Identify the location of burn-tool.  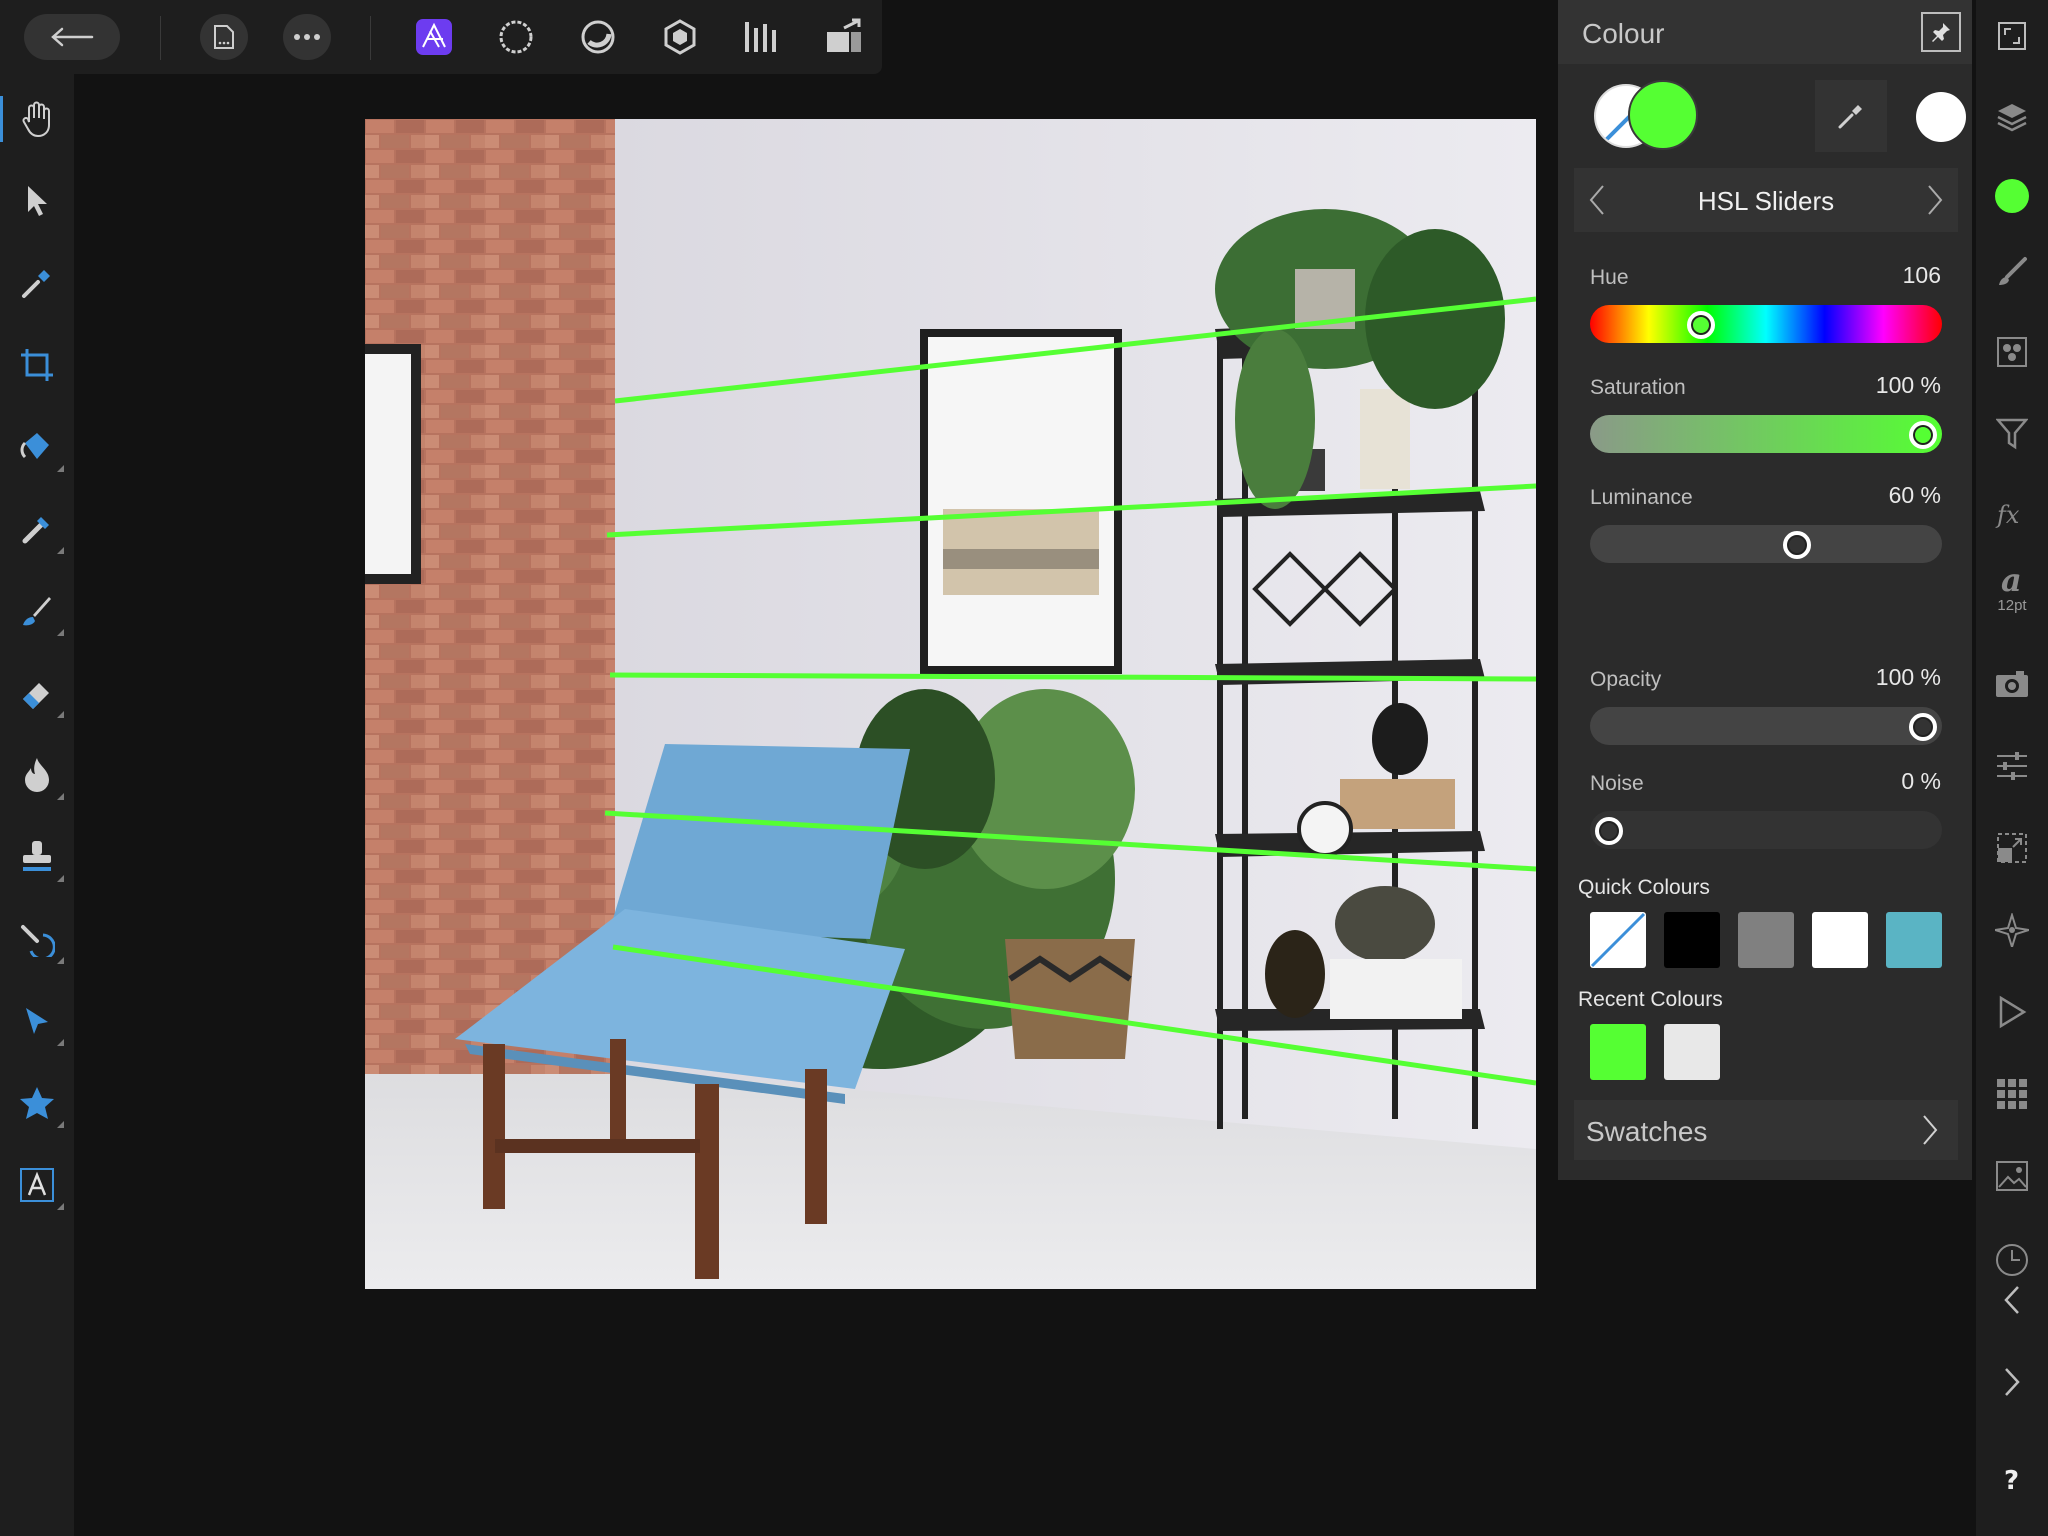
(37, 775).